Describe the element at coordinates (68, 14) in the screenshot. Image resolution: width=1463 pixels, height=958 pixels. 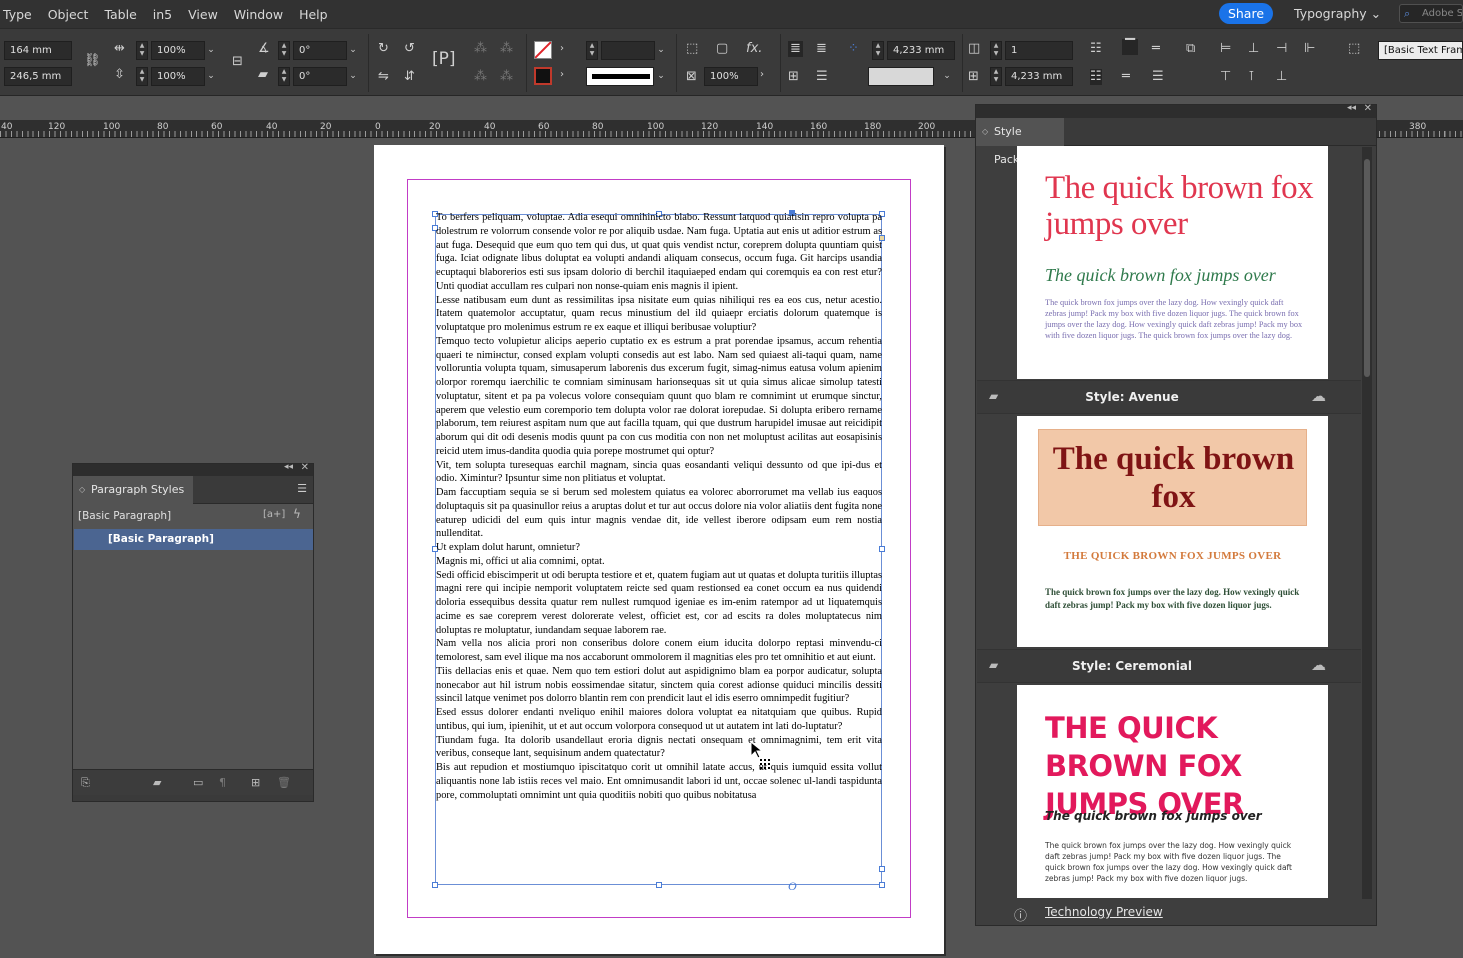
I see `menu-object: Object` at that location.